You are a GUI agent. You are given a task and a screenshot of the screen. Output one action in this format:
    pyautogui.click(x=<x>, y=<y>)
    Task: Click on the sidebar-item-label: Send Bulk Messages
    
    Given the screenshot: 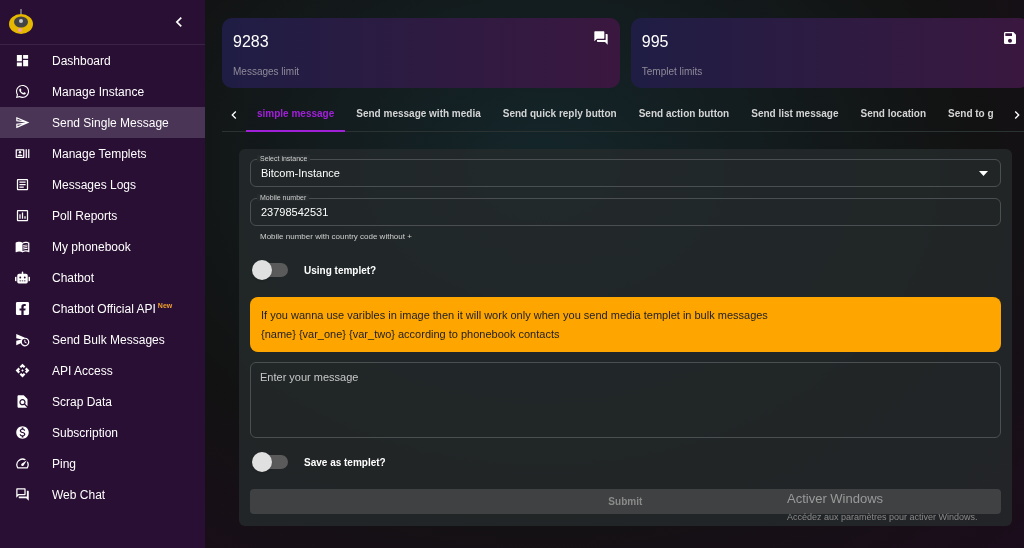 What is the action you would take?
    pyautogui.click(x=108, y=340)
    